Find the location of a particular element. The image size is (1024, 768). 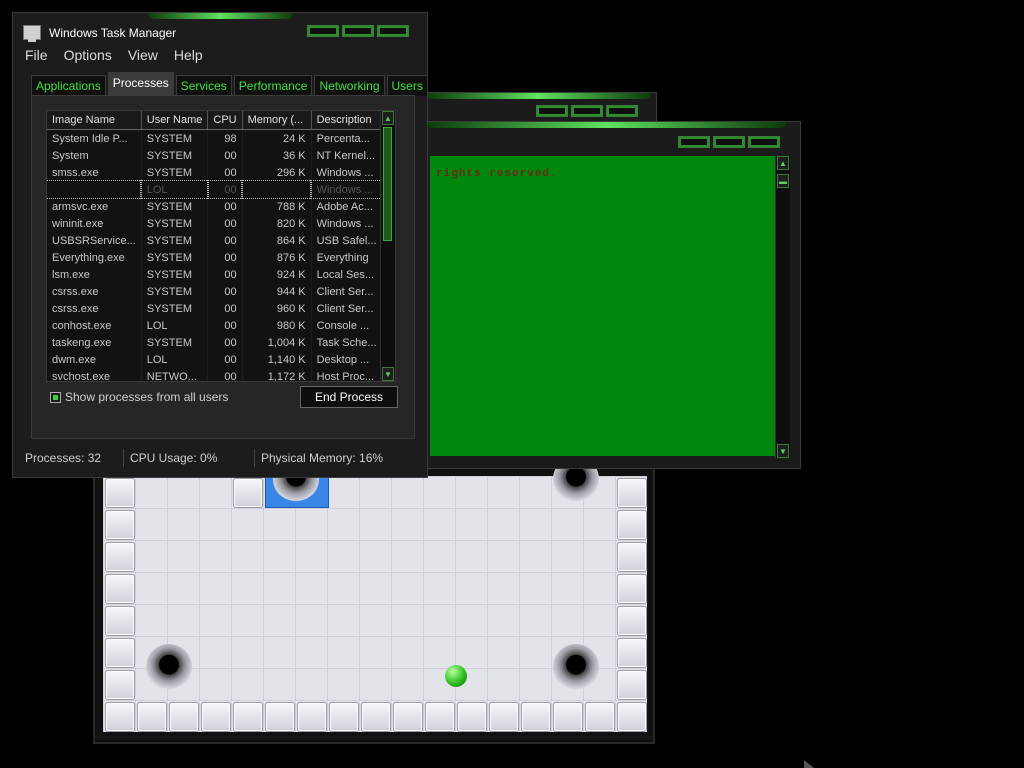

console-output: rights reserved. is located at coordinates (603, 306).